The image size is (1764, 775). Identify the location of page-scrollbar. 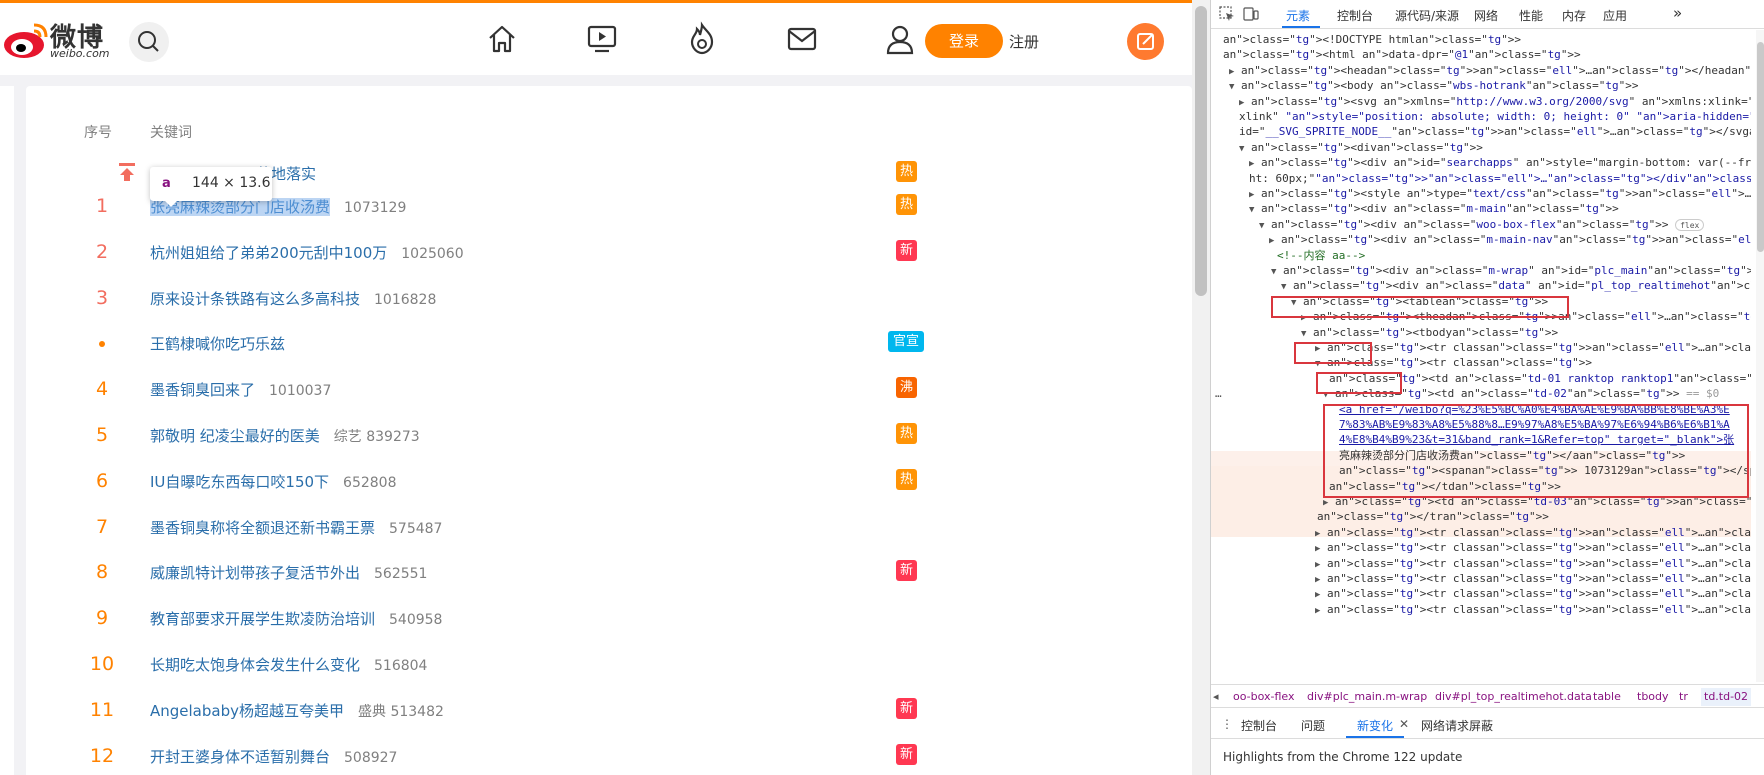
(1201, 387).